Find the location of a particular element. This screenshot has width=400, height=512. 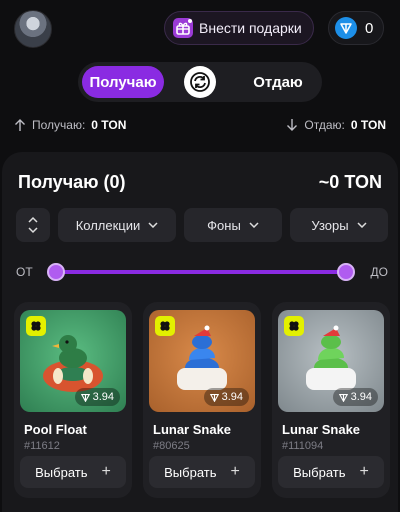

range-track is located at coordinates (201, 272).